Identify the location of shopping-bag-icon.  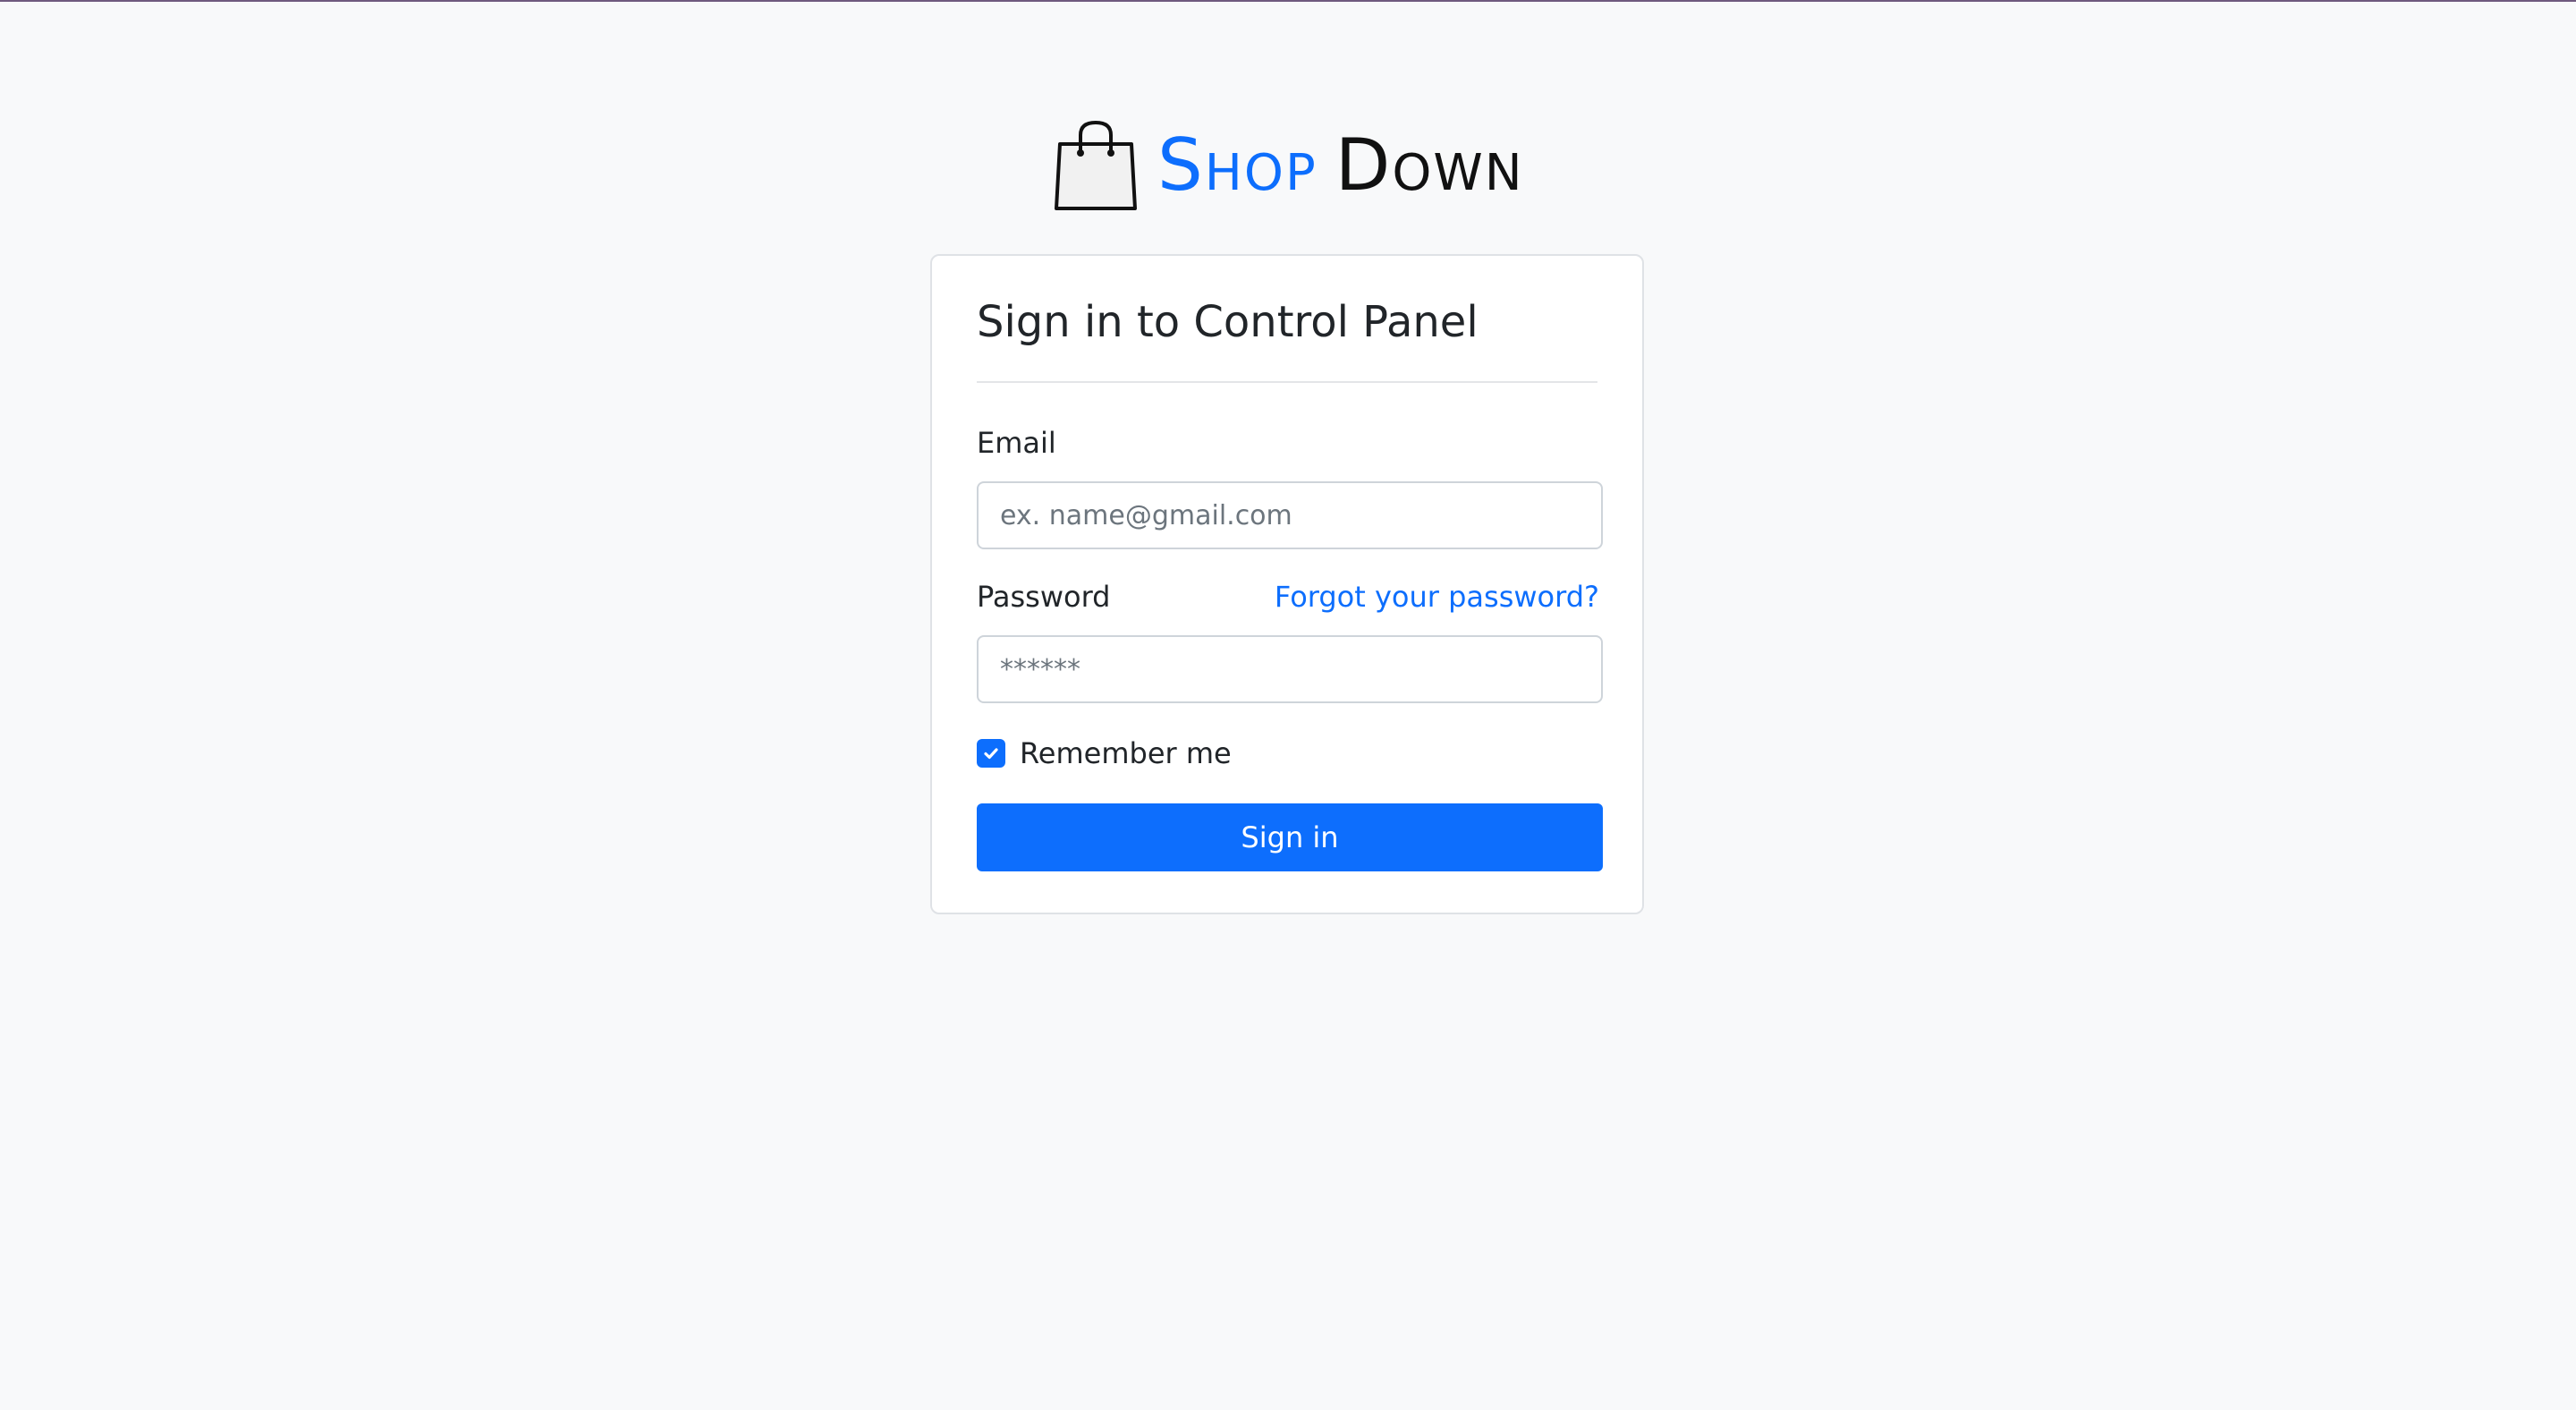
(1096, 165).